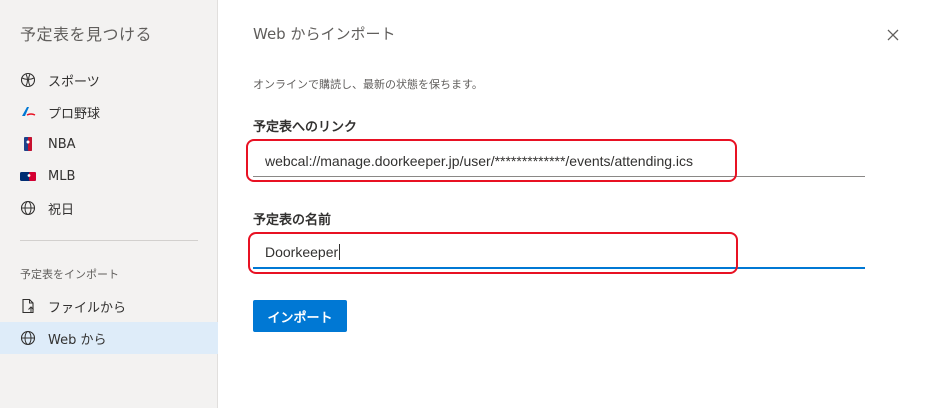 This screenshot has width=929, height=408. I want to click on sidebar-divider, so click(109, 240).